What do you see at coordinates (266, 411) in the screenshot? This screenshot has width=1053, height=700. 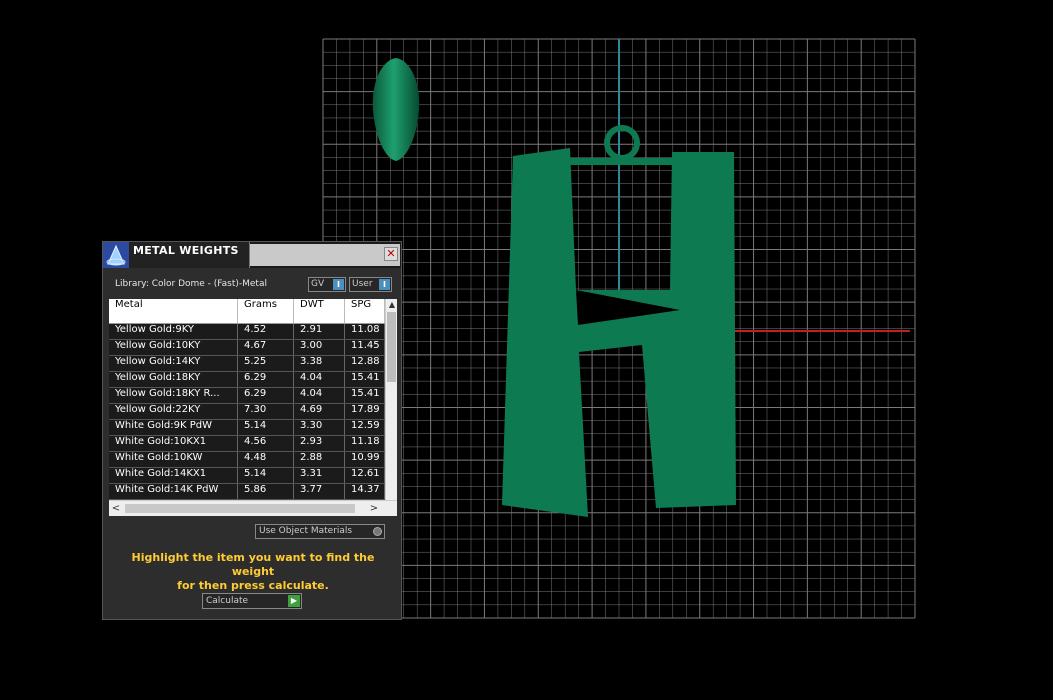 I see `cell-grams: 7.30` at bounding box center [266, 411].